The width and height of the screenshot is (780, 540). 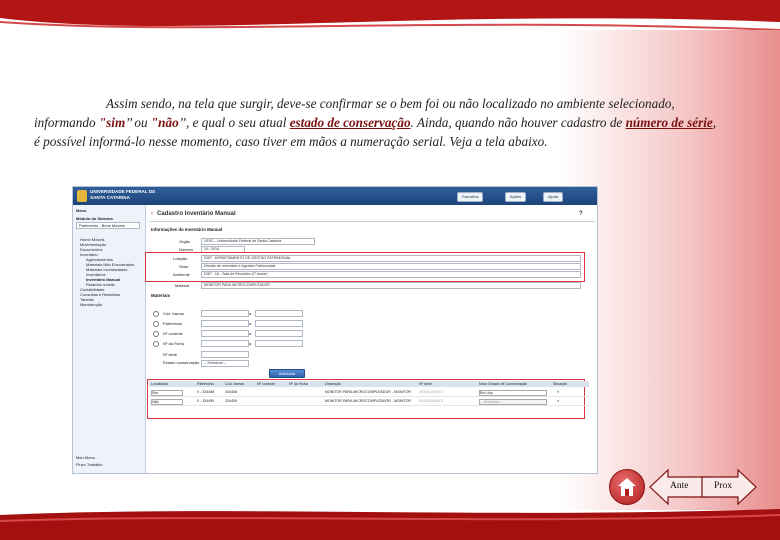 What do you see at coordinates (156, 324) in the screenshot?
I see `radio-patrimonio` at bounding box center [156, 324].